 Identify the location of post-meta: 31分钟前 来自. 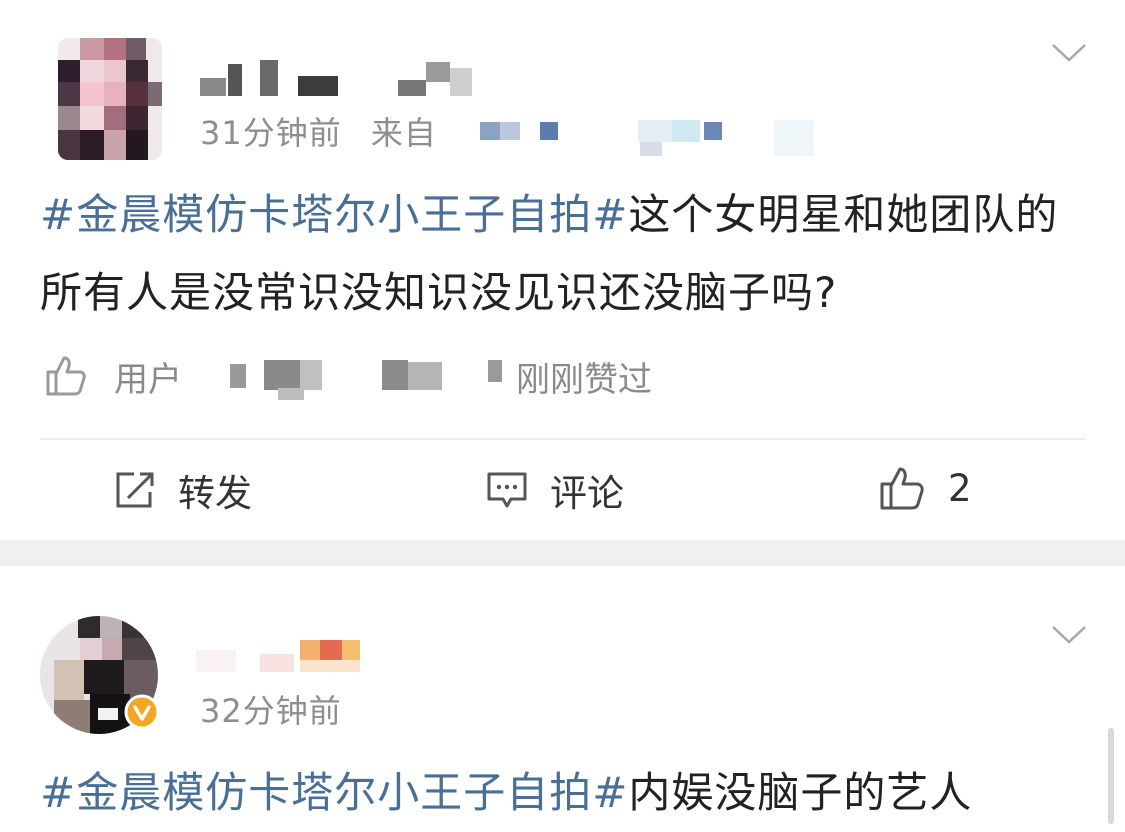
(318, 131).